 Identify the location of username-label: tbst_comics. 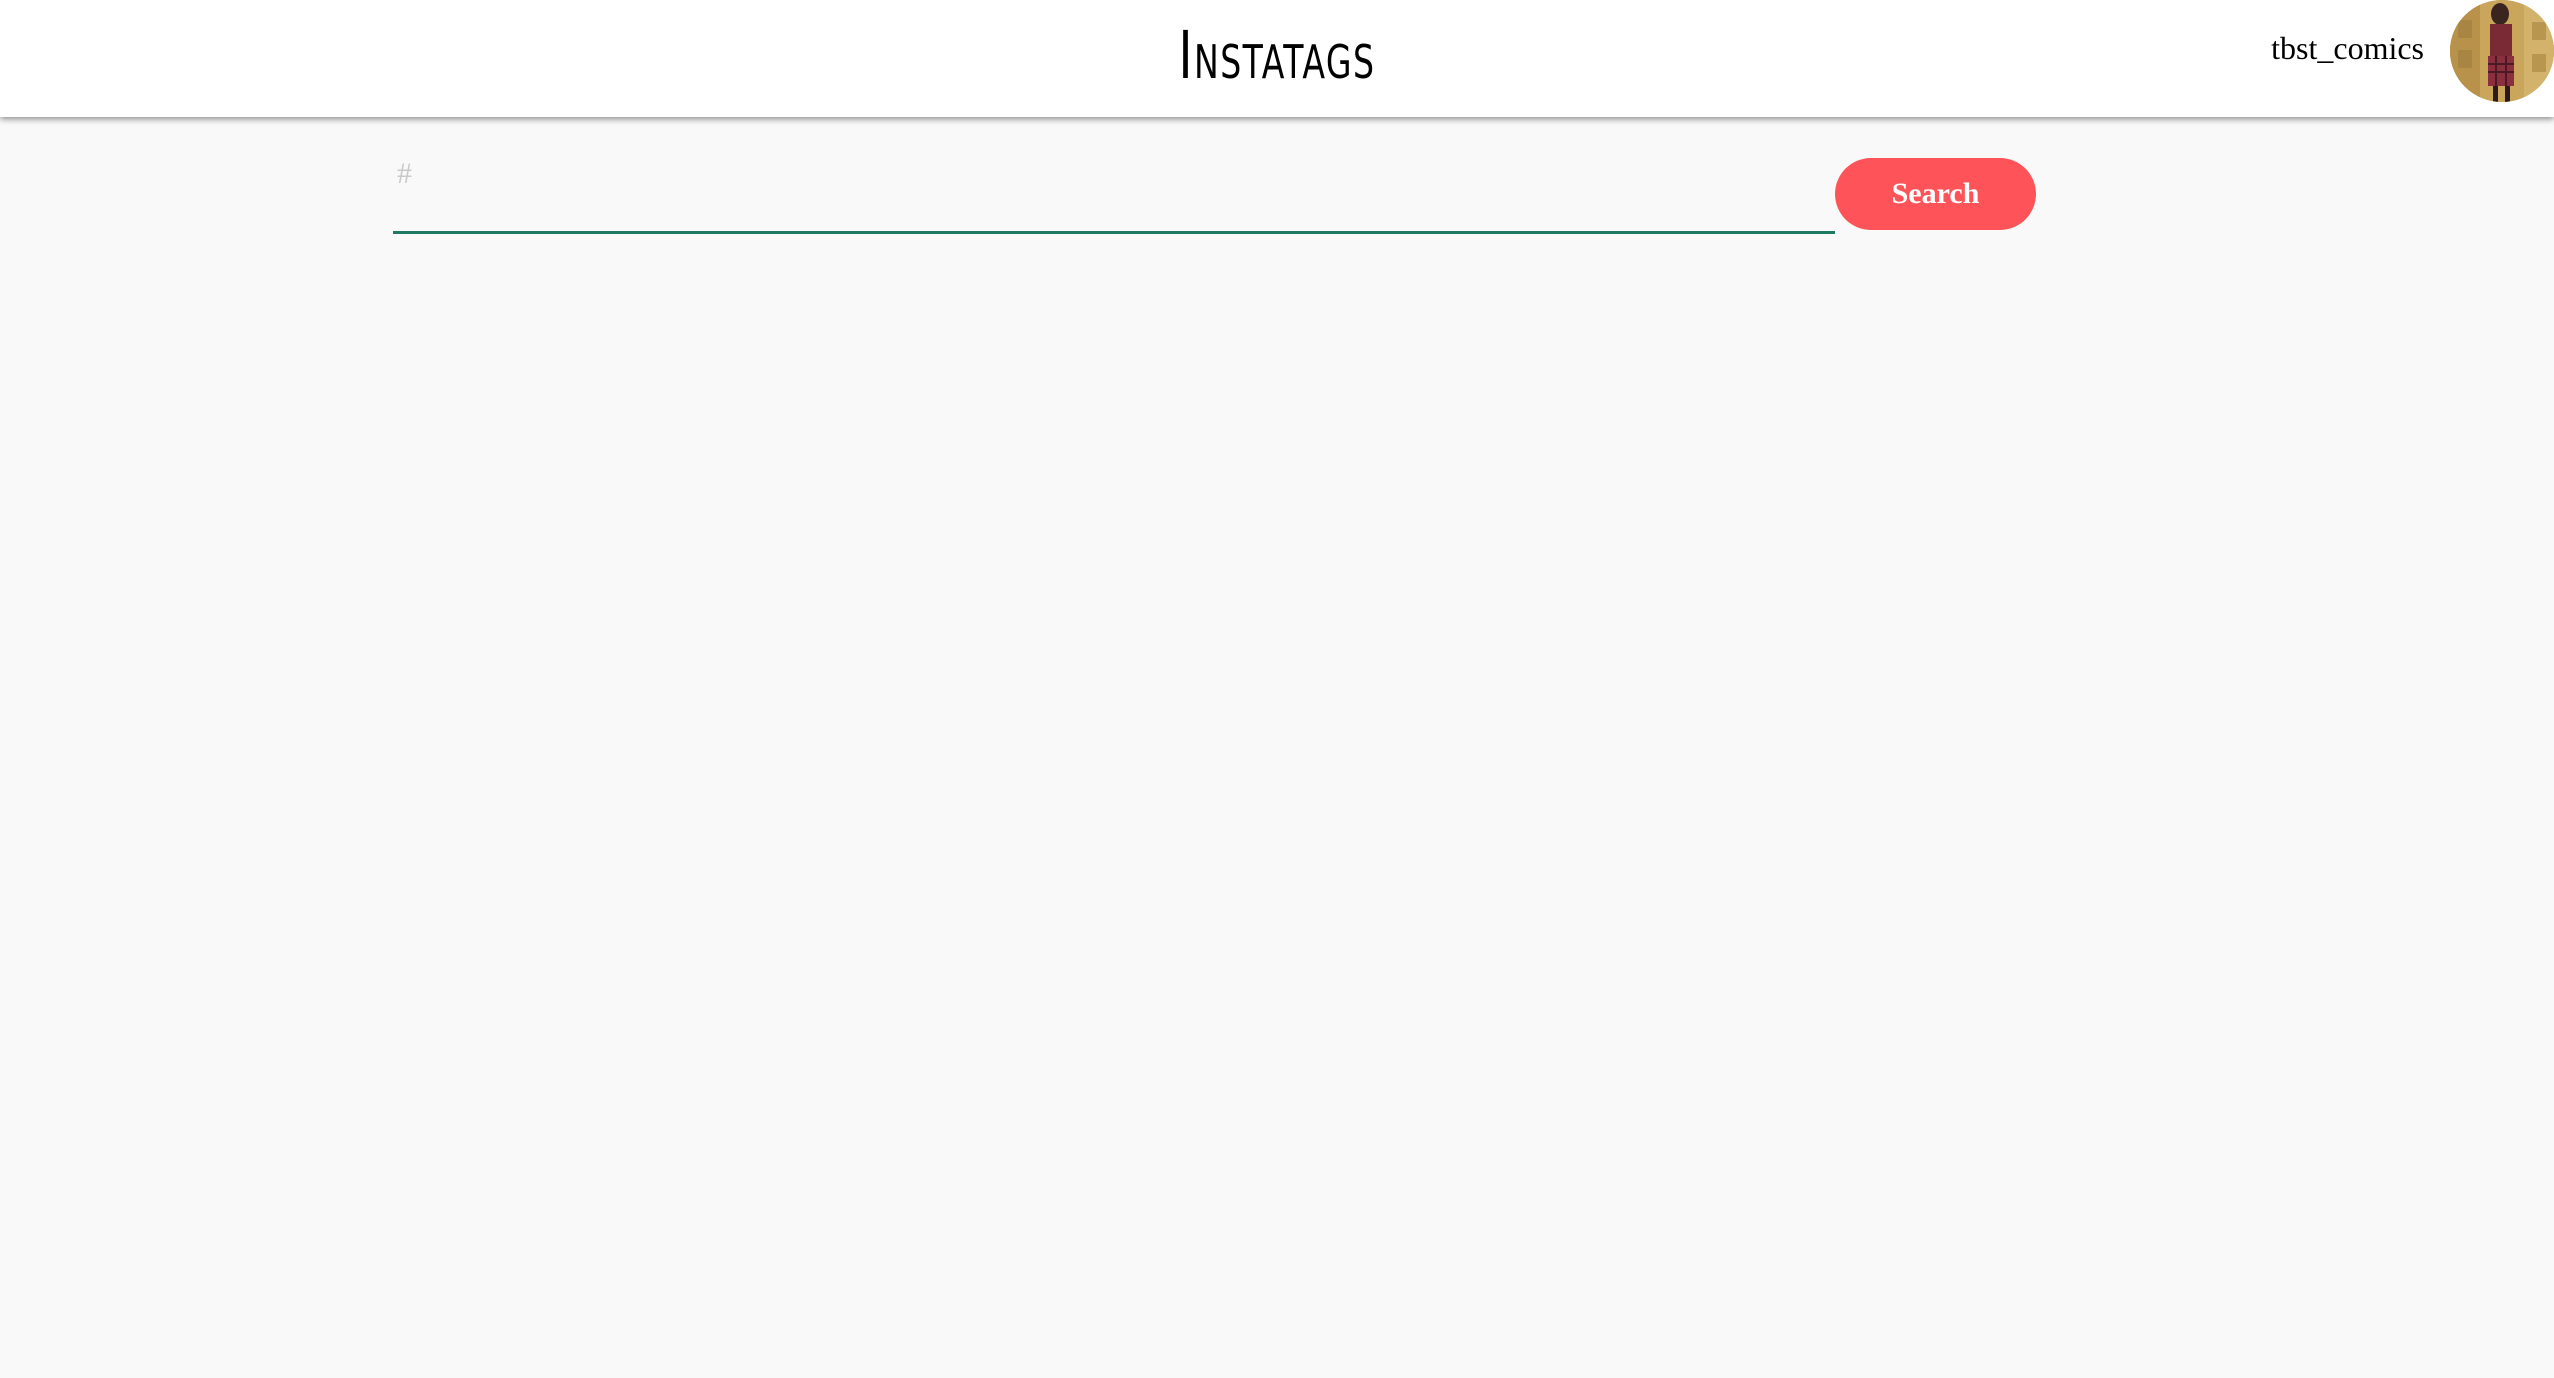
(2347, 48).